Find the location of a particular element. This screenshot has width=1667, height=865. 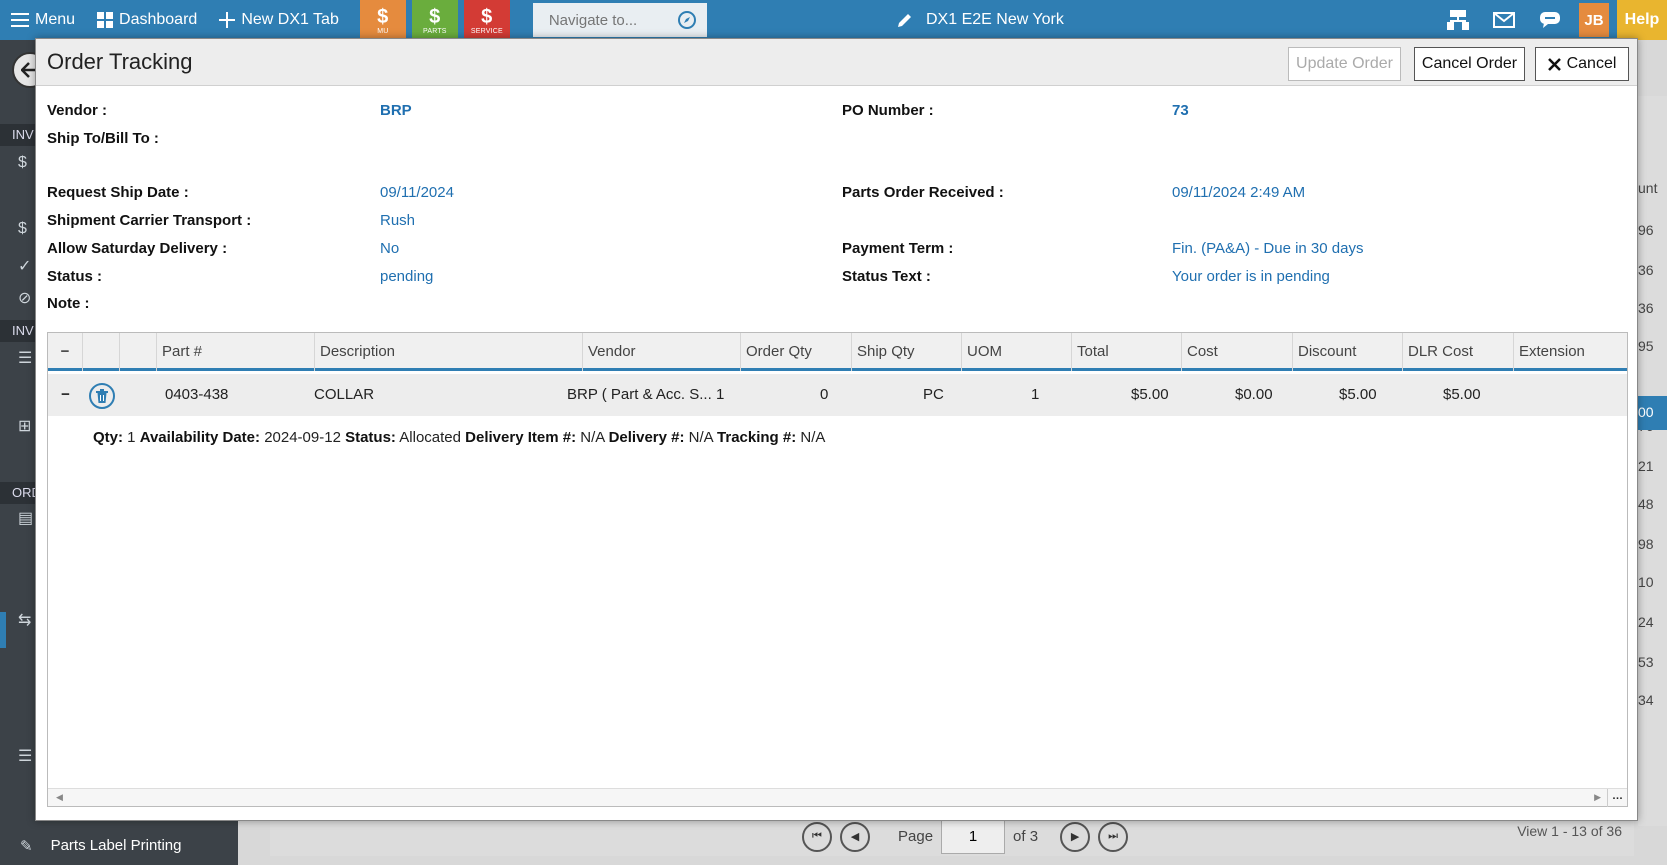

column-header-order-qty: Order Qty is located at coordinates (796, 352).